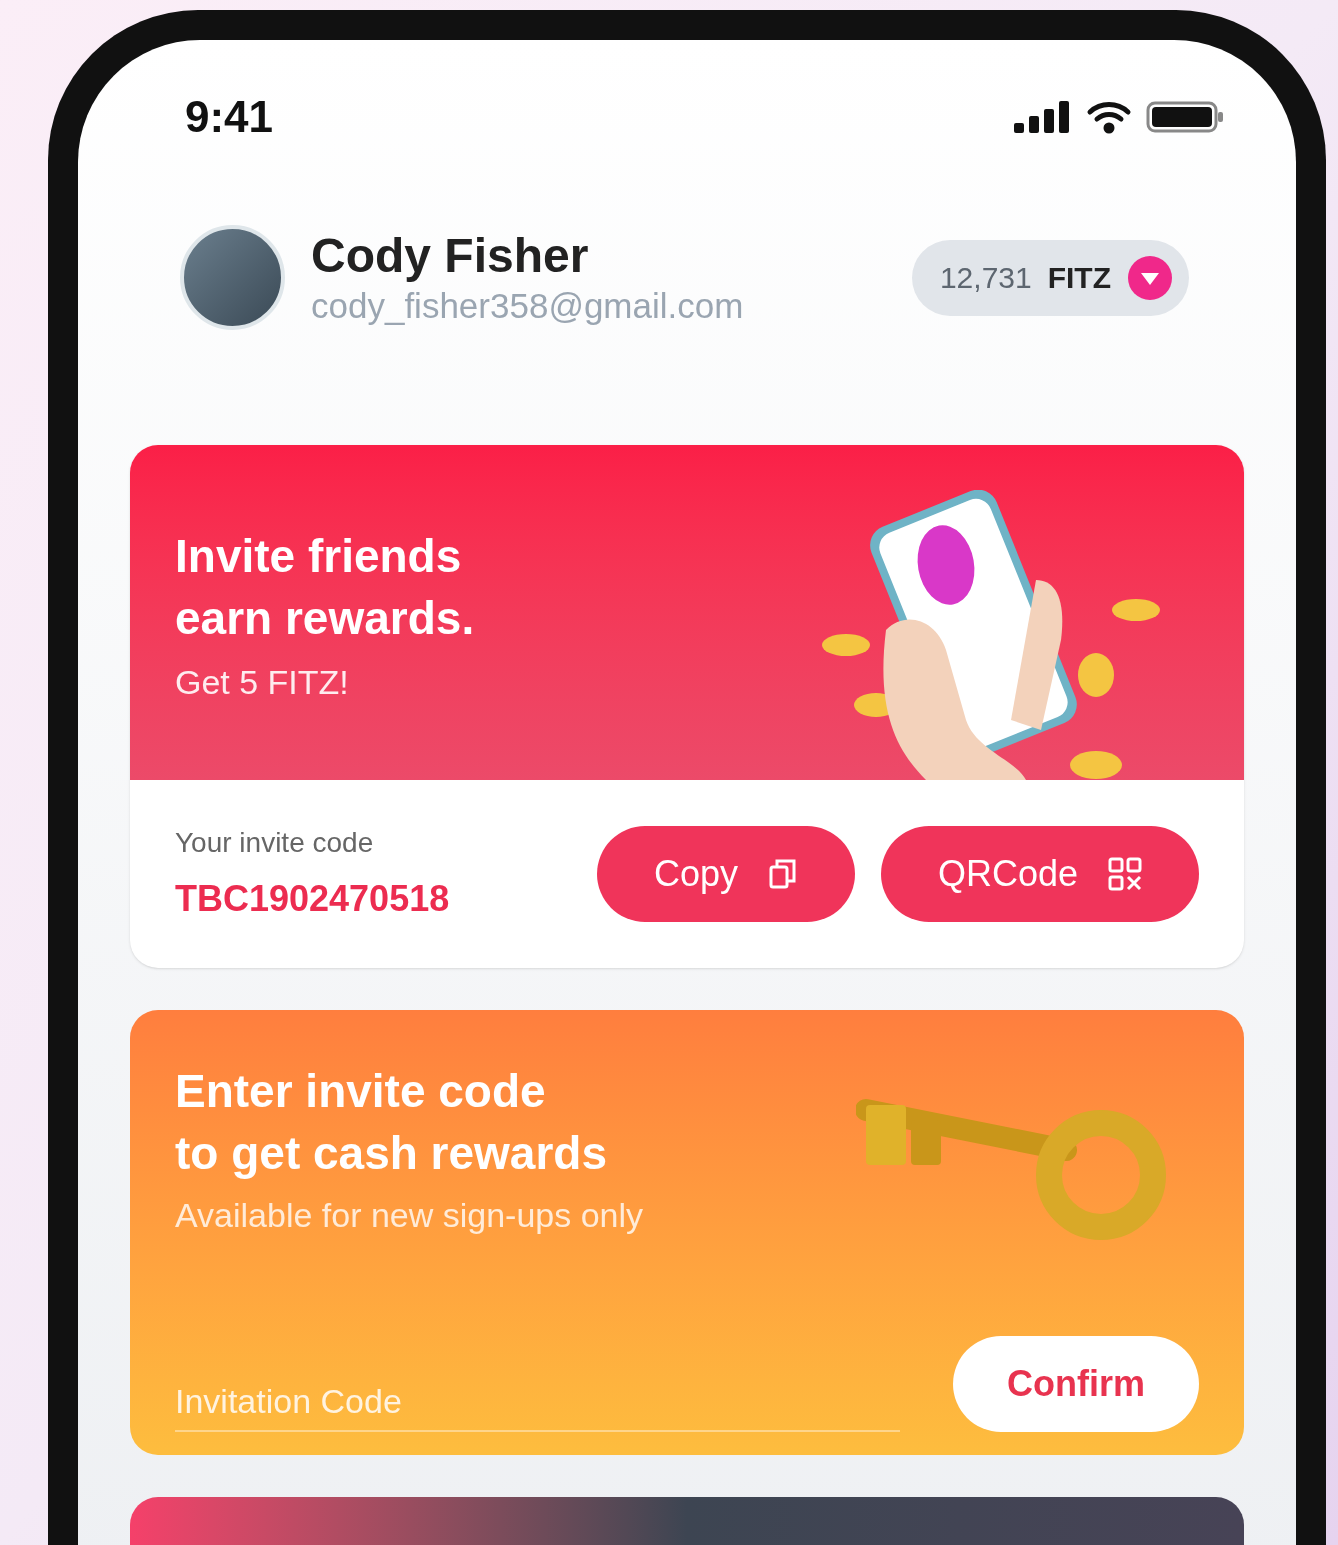  I want to click on invite-title: earn rewards., so click(325, 618).